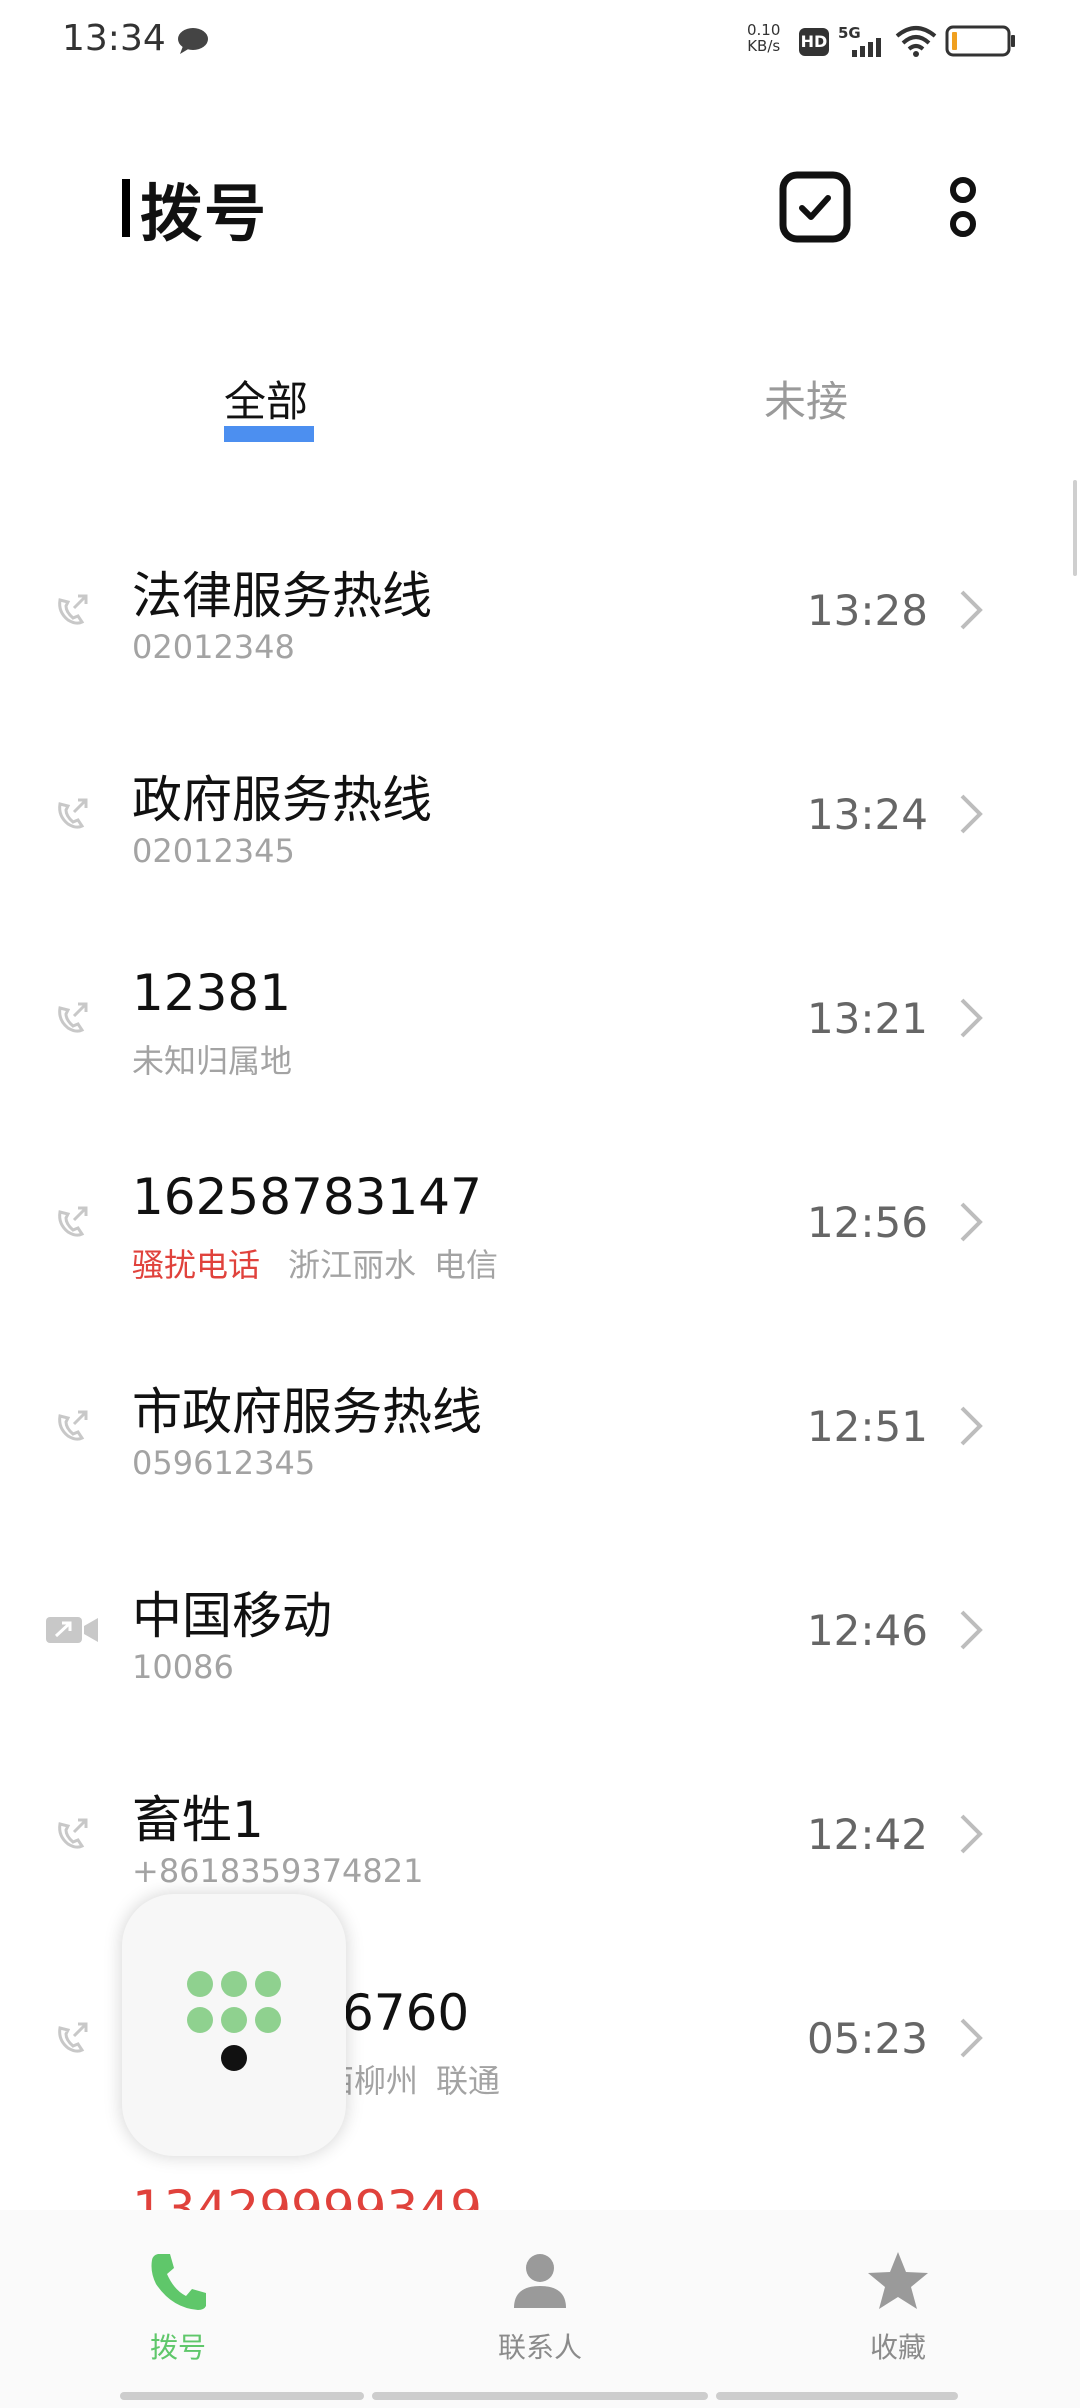 Image resolution: width=1080 pixels, height=2408 pixels. What do you see at coordinates (307, 1412) in the screenshot?
I see `call-name: 市政府服务热线` at bounding box center [307, 1412].